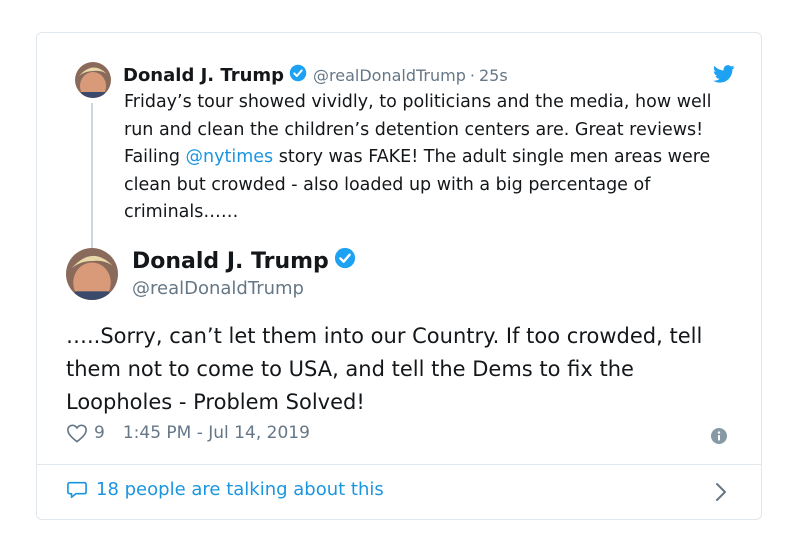 The width and height of the screenshot is (799, 560). Describe the element at coordinates (721, 494) in the screenshot. I see `chevron-right-icon` at that location.